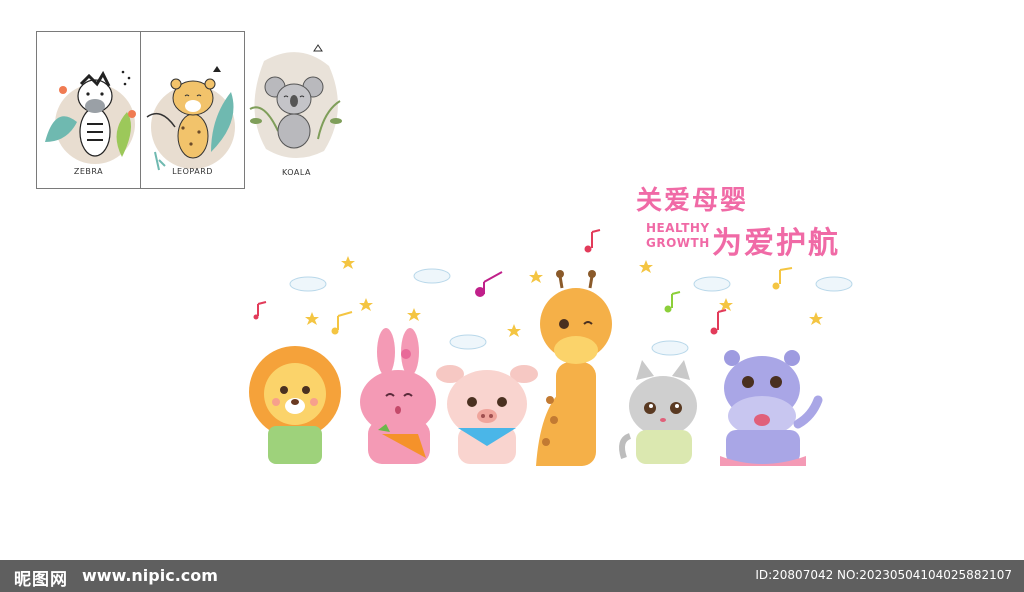 Image resolution: width=1024 pixels, height=592 pixels. What do you see at coordinates (192, 110) in the screenshot?
I see `poster-leopard: LEOPARD` at bounding box center [192, 110].